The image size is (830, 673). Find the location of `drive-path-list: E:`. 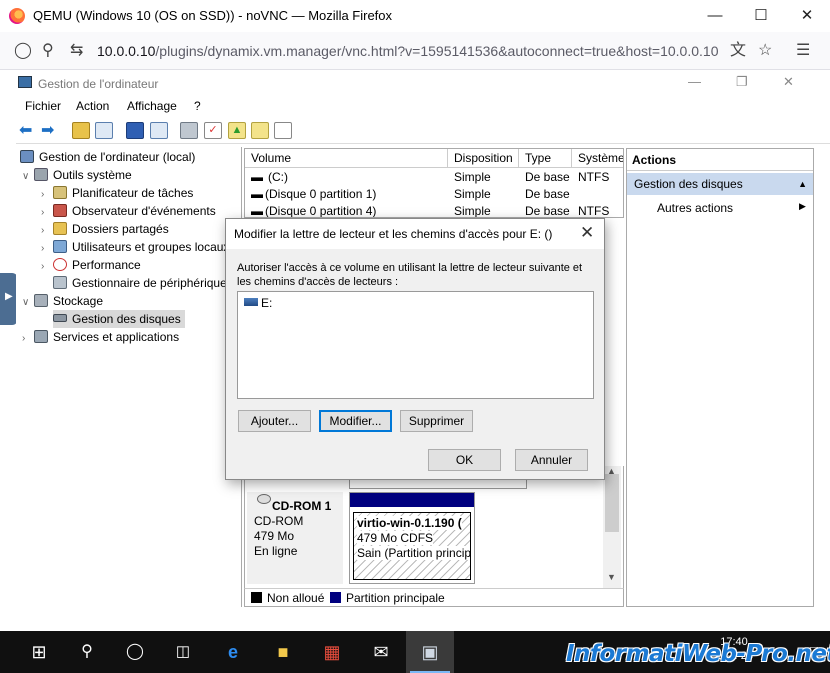

drive-path-list: E: is located at coordinates (415, 345).